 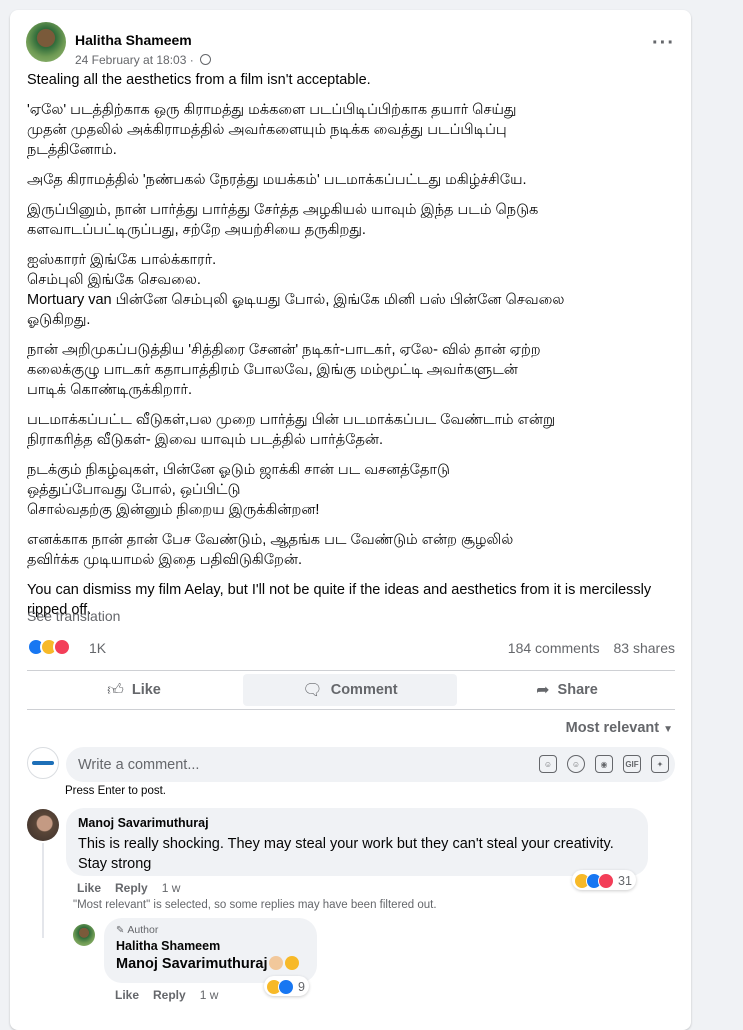 I want to click on reply-time: 1 w, so click(x=209, y=995).